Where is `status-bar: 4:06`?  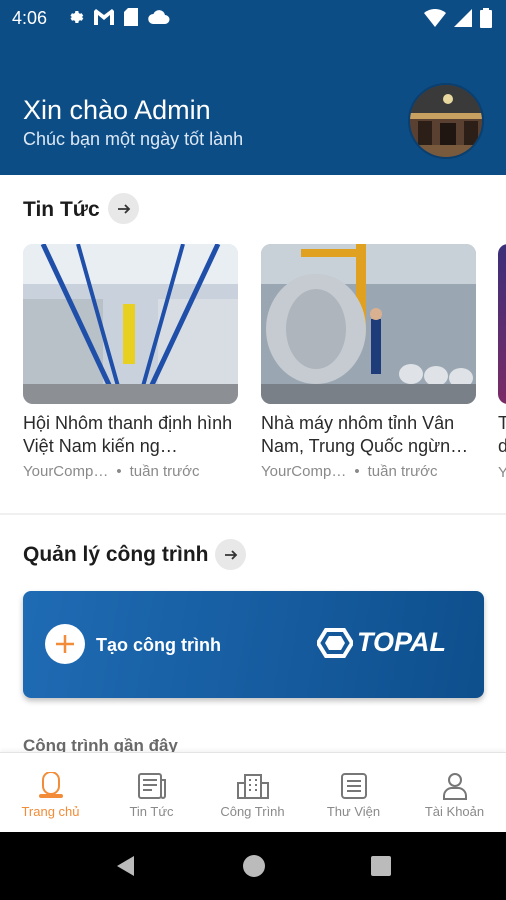 status-bar: 4:06 is located at coordinates (253, 18).